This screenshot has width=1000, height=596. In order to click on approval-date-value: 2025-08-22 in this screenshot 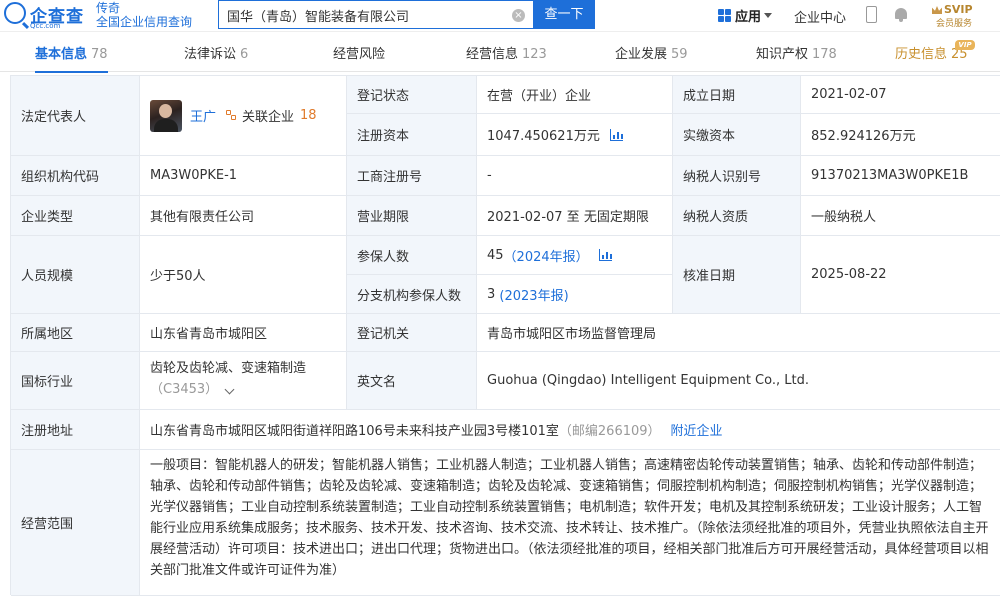, I will do `click(900, 275)`.